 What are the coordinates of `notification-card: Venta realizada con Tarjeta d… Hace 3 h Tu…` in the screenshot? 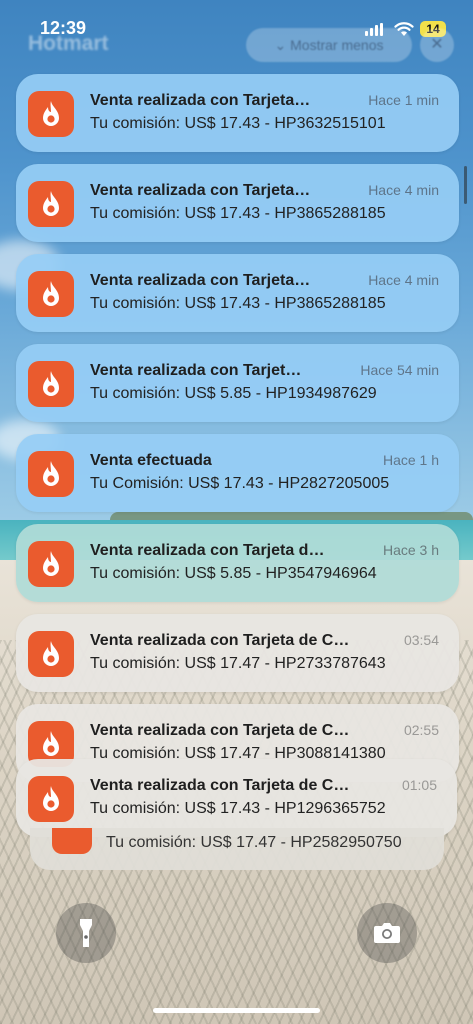 It's located at (237, 563).